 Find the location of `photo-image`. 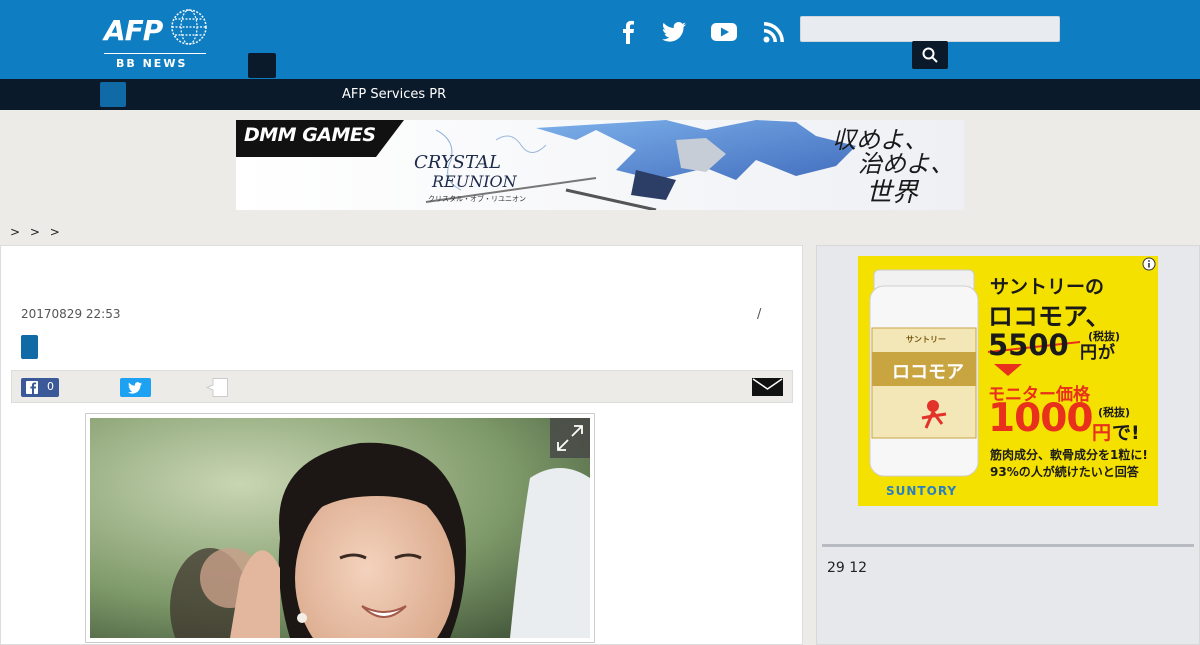

photo-image is located at coordinates (340, 528).